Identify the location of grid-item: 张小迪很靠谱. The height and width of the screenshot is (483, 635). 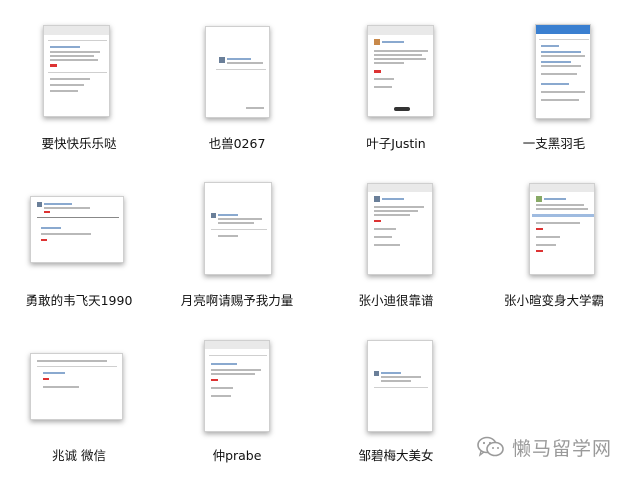
(396, 250).